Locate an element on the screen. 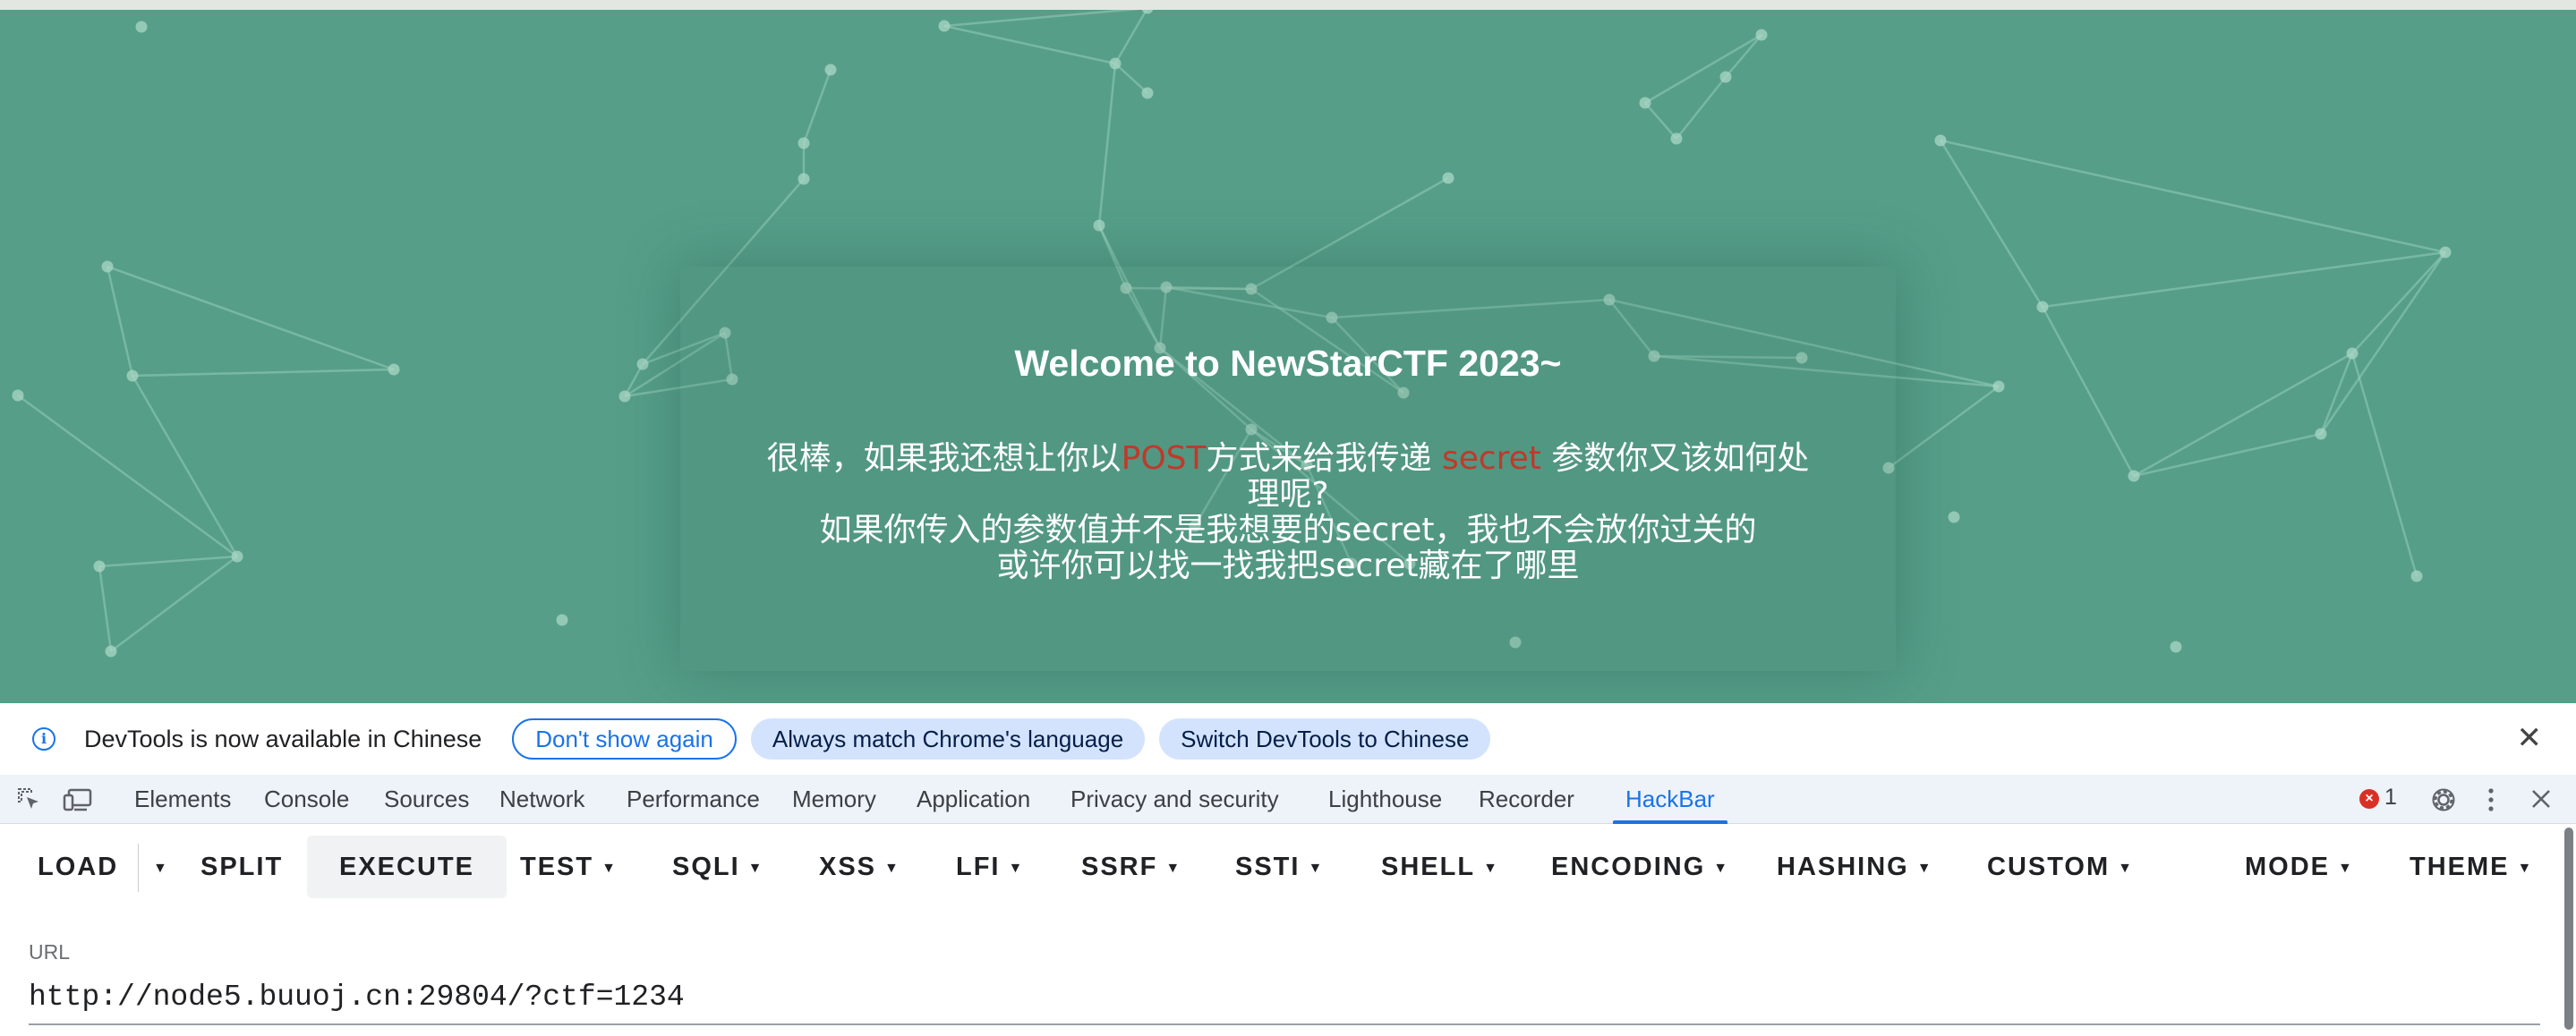 This screenshot has width=2576, height=1036. split-button: SPLIT is located at coordinates (241, 867).